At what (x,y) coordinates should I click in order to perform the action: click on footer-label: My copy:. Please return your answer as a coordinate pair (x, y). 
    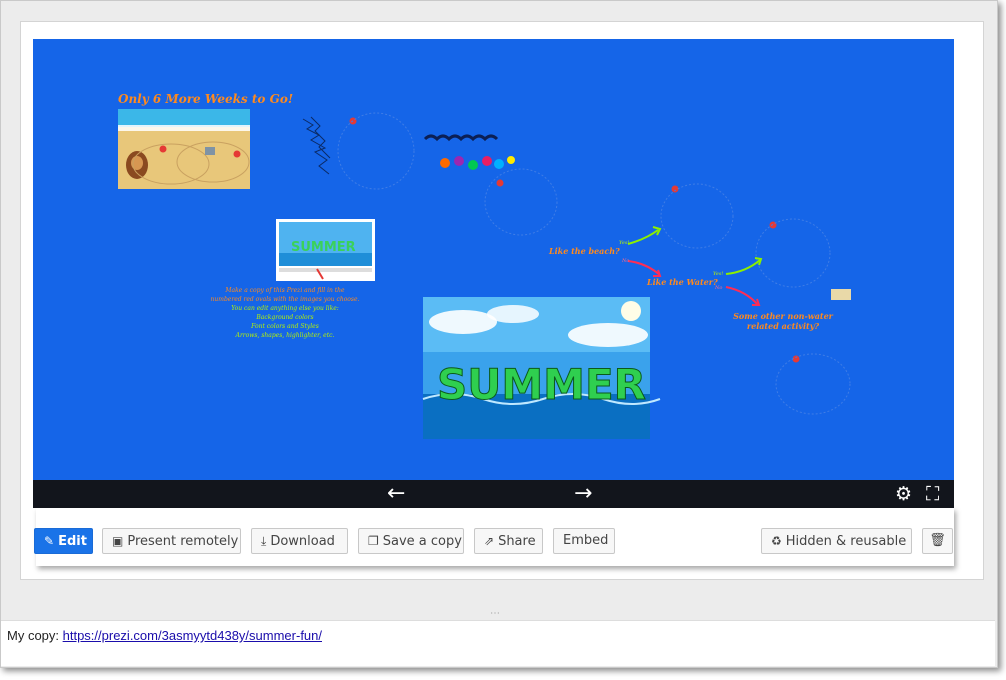
    Looking at the image, I should click on (35, 635).